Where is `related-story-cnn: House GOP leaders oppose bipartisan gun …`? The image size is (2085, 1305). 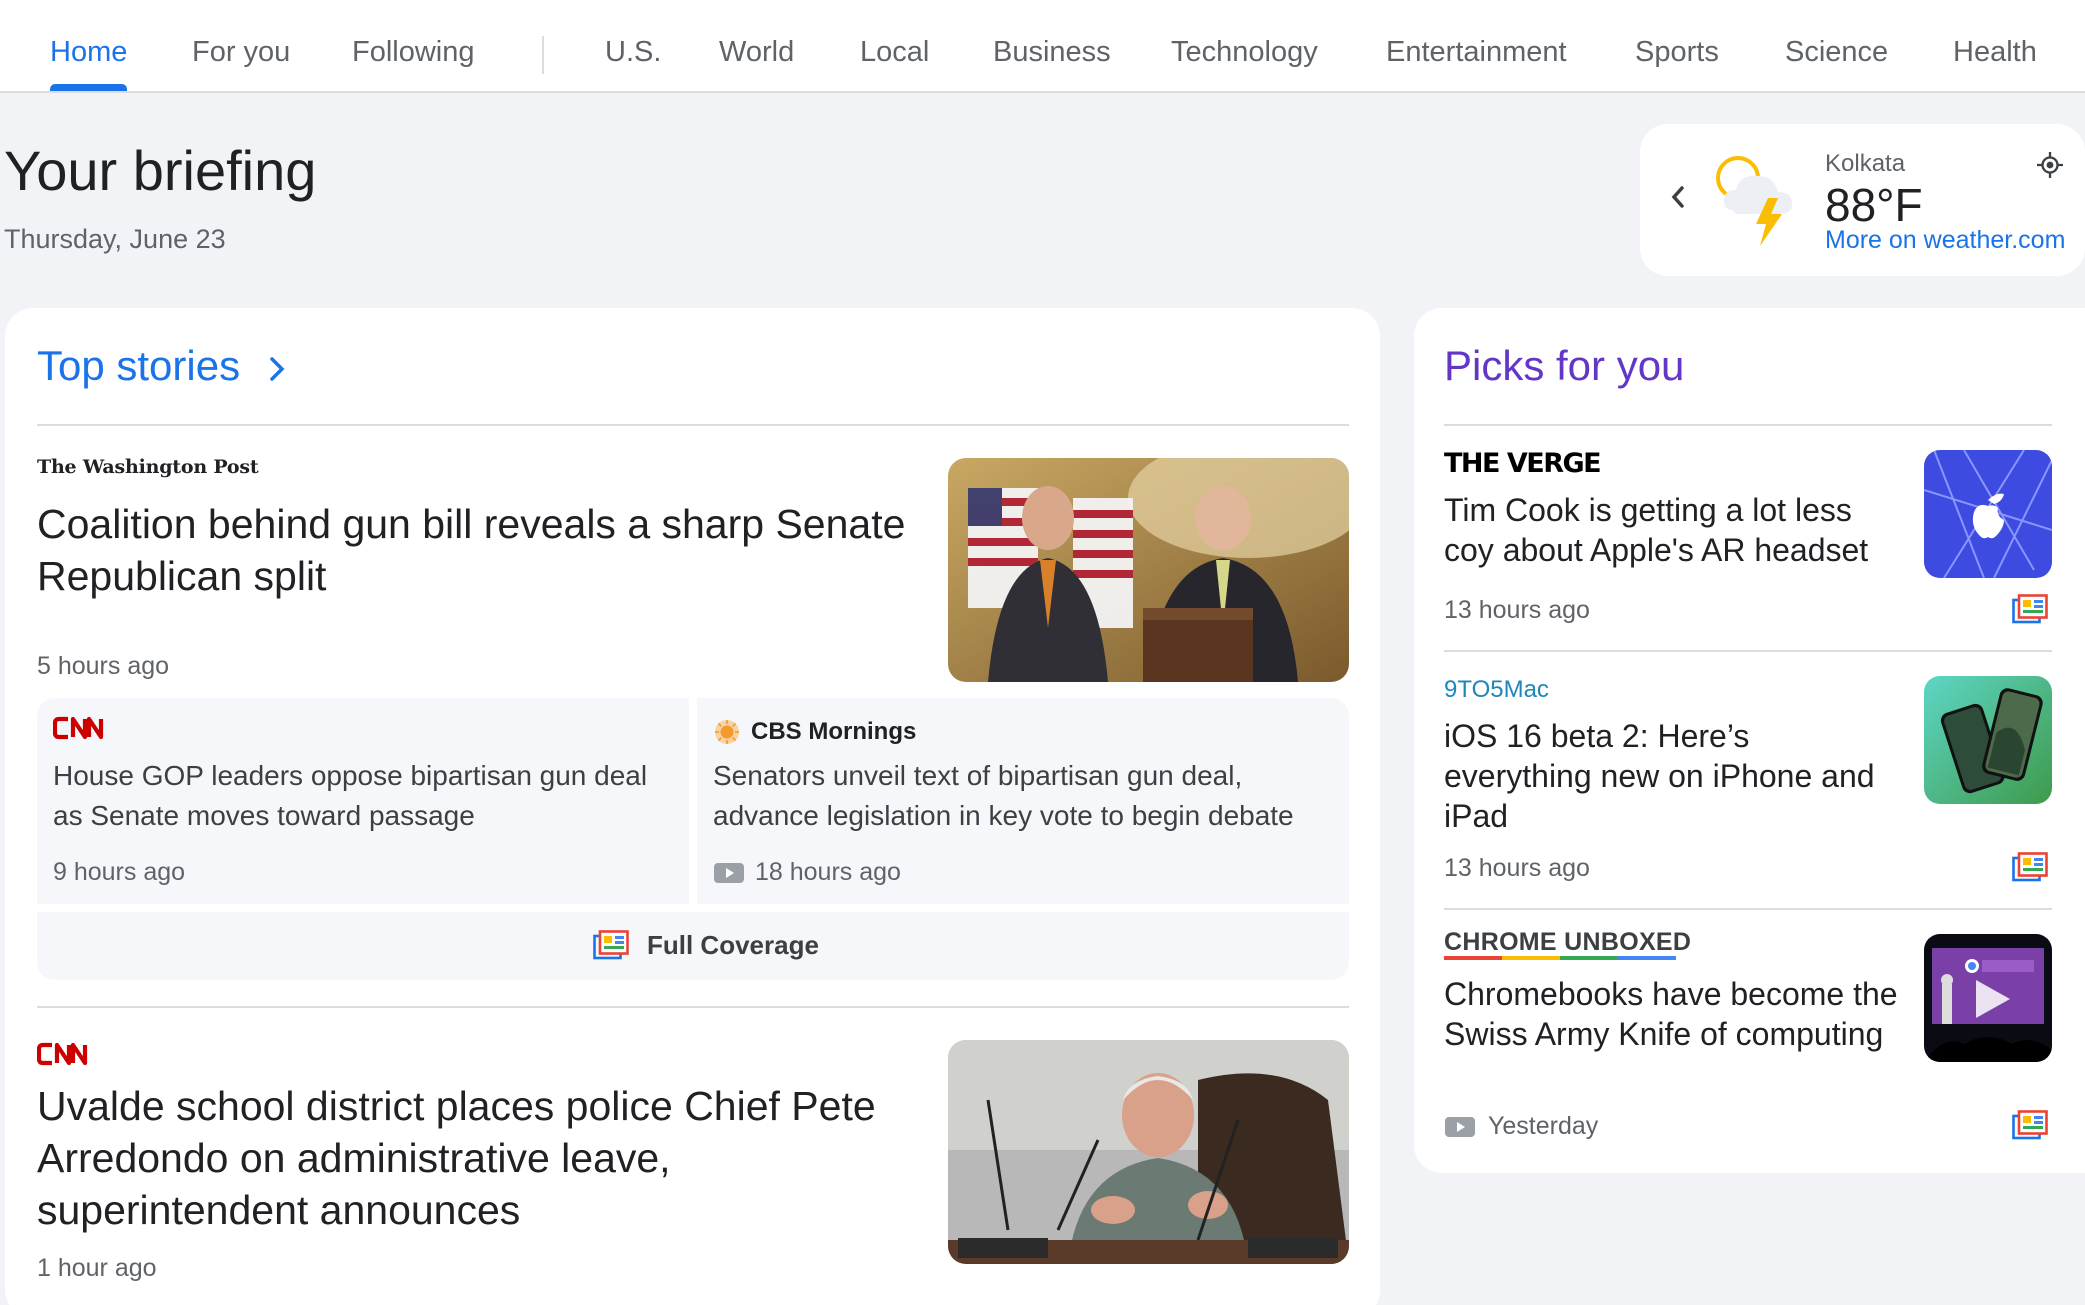
related-story-cnn: House GOP leaders oppose bipartisan gun … is located at coordinates (363, 801).